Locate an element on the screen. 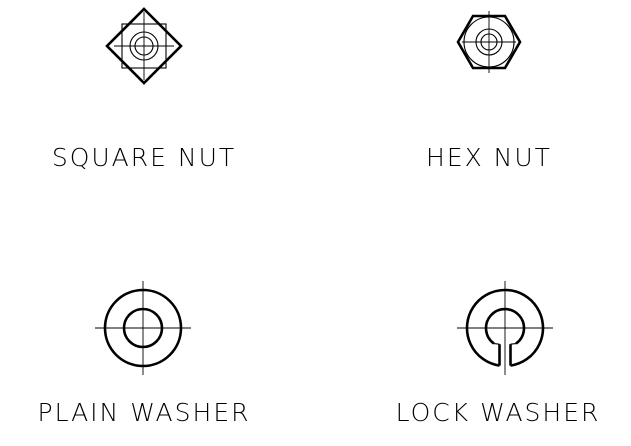 Image resolution: width=631 pixels, height=446 pixels. square-nut-label: SQUARE NUT is located at coordinates (144, 157).